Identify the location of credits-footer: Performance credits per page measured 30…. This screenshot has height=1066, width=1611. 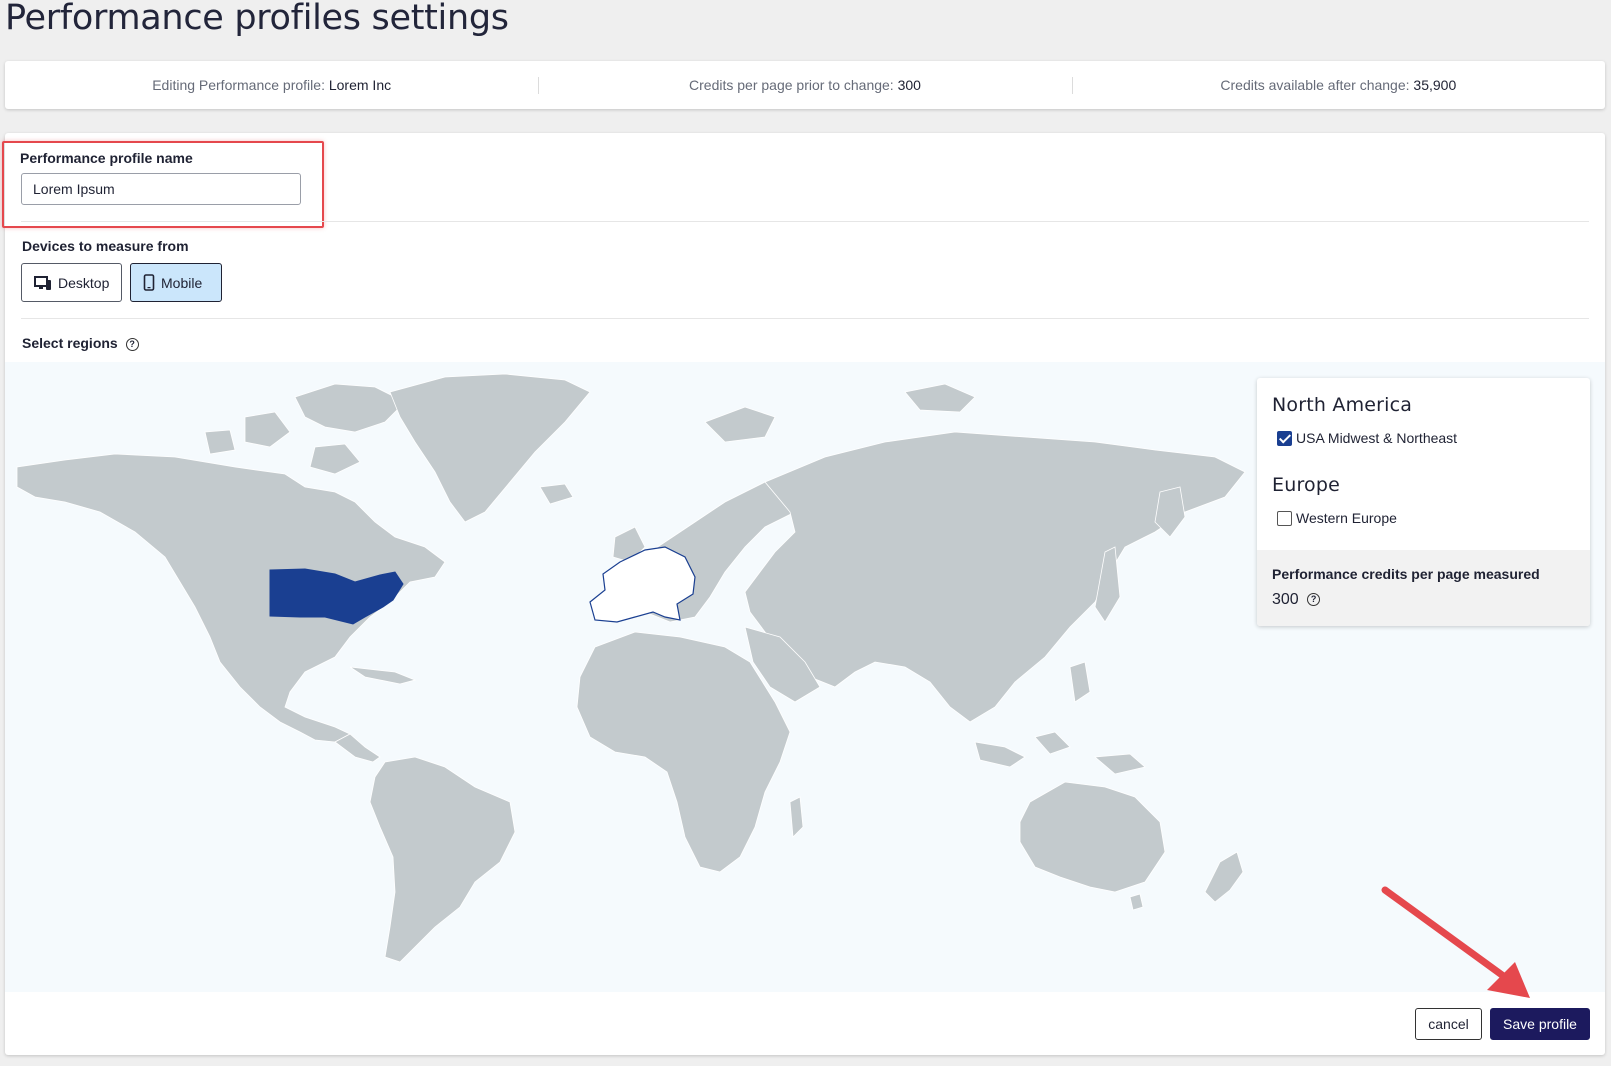
(1423, 588).